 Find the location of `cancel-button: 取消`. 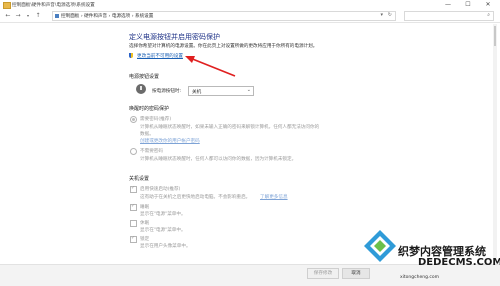

cancel-button: 取消 is located at coordinates (356, 273).